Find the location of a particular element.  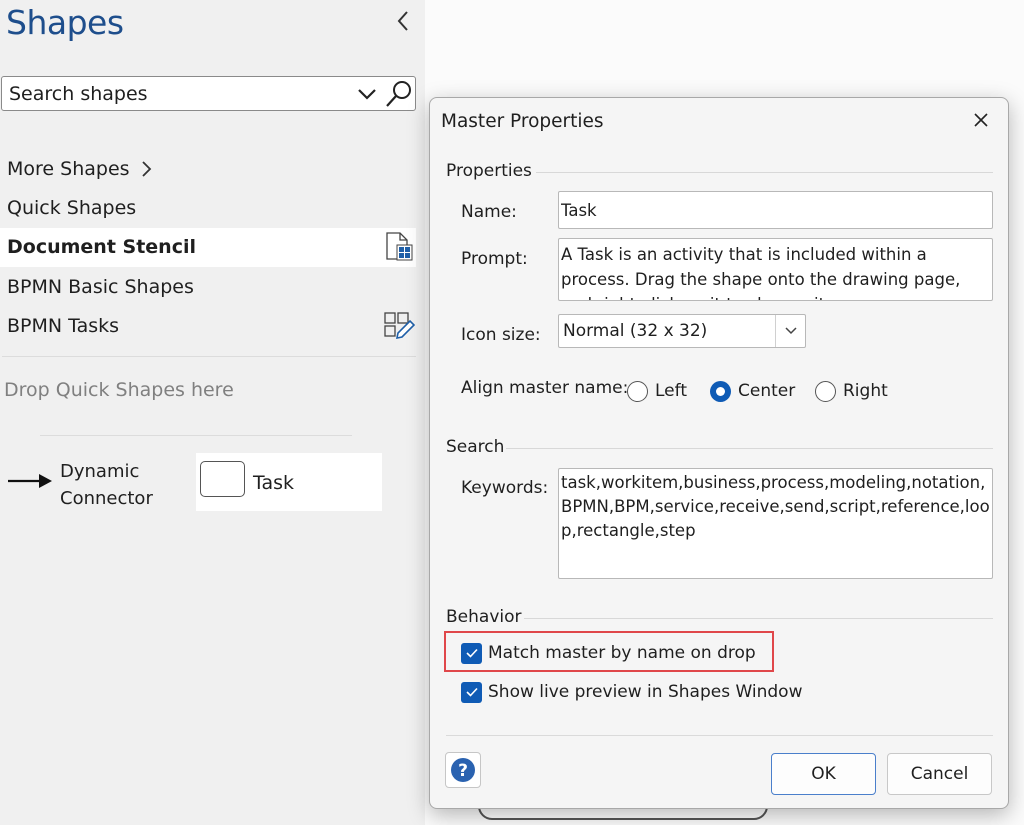

search-input is located at coordinates (179, 94).